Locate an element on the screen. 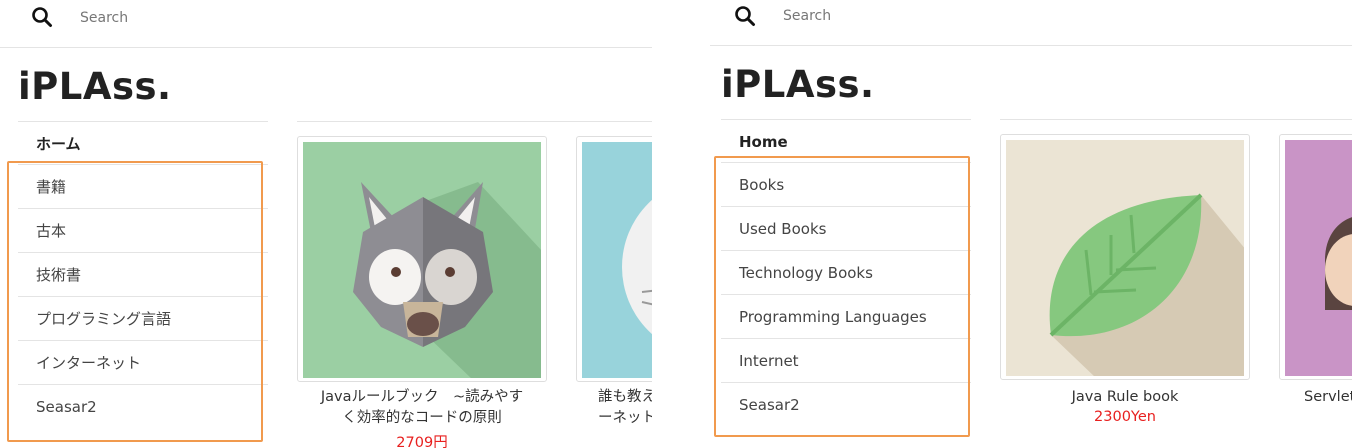  product-price: 2709円 is located at coordinates (422, 441).